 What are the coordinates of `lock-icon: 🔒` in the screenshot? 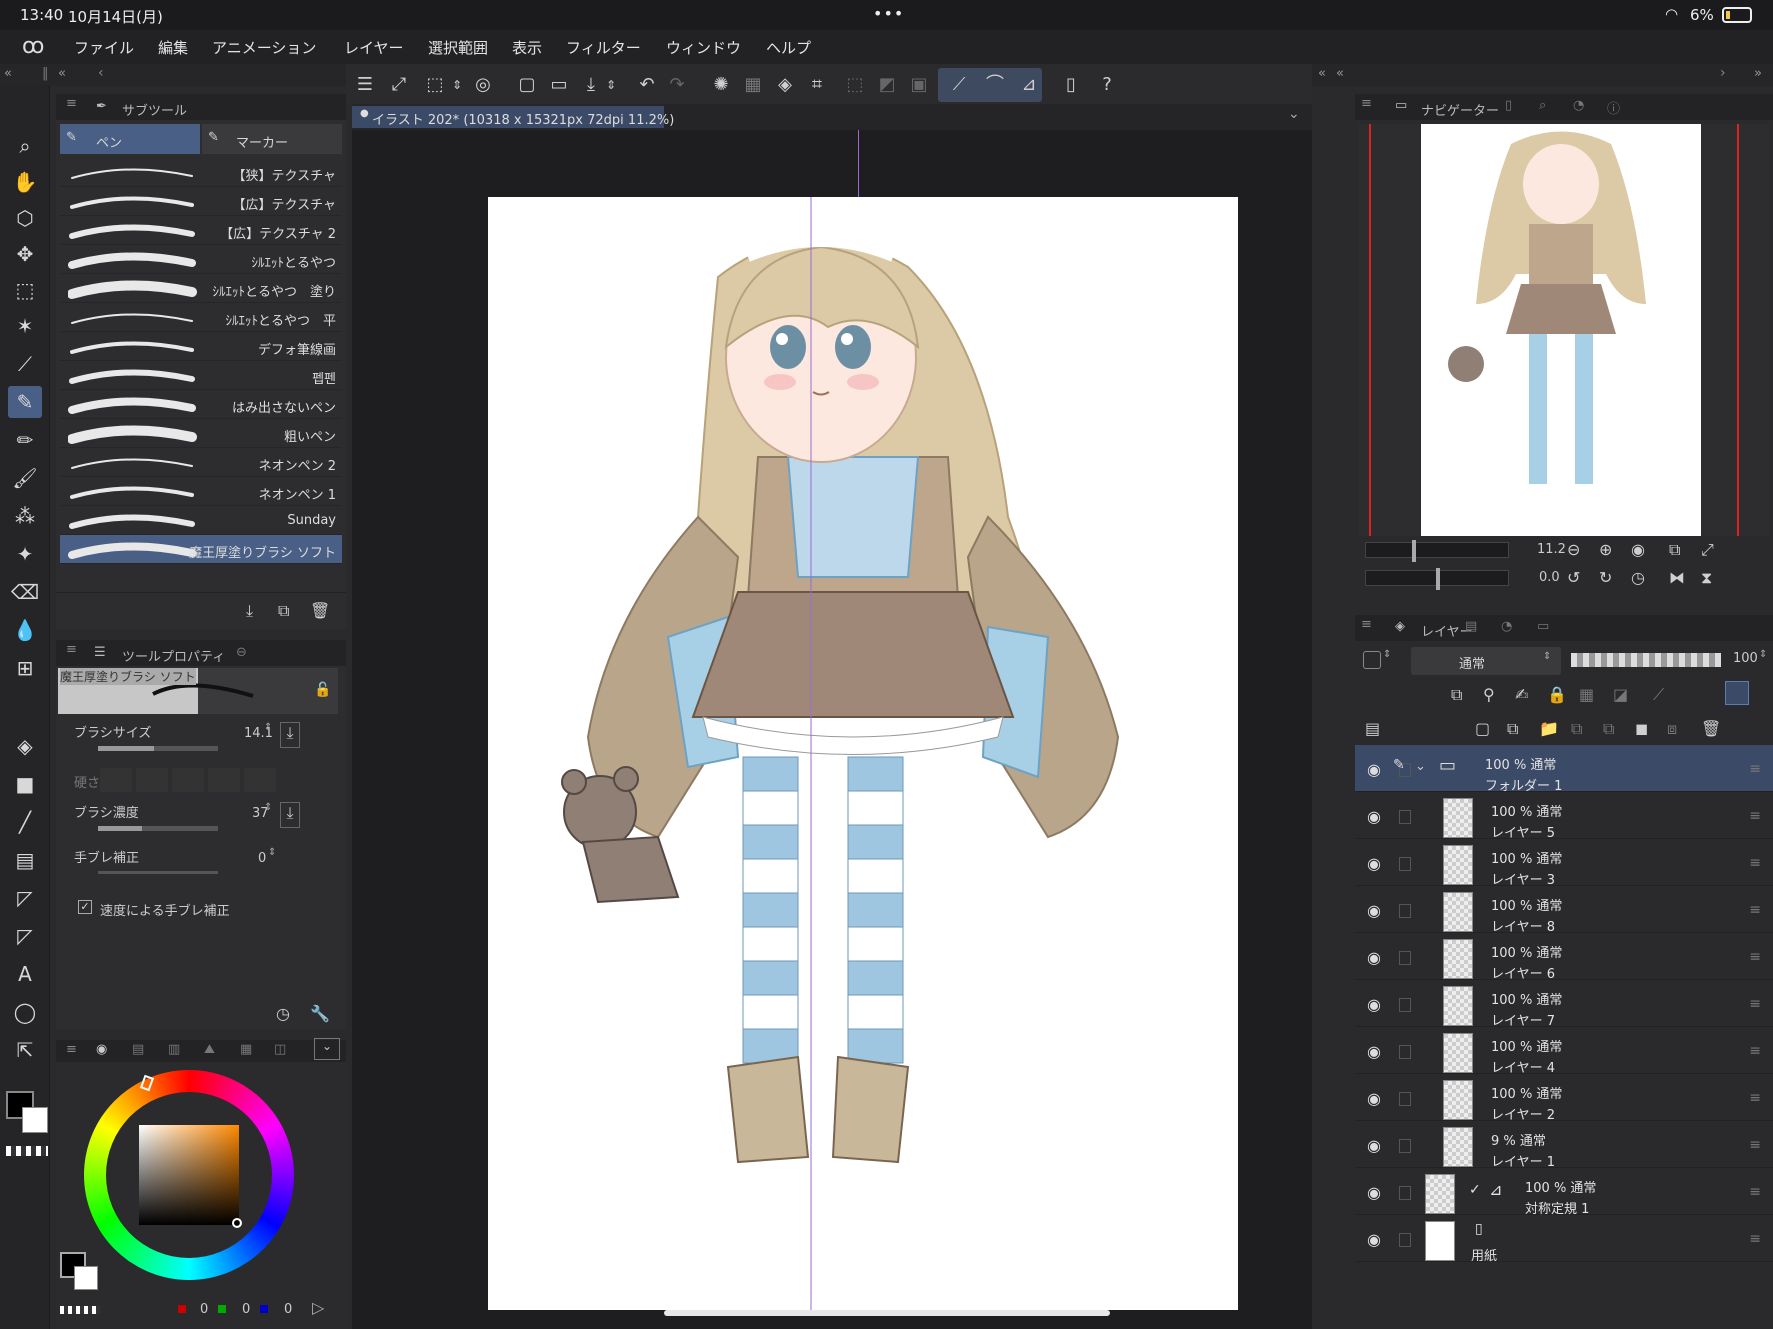 It's located at (1557, 694).